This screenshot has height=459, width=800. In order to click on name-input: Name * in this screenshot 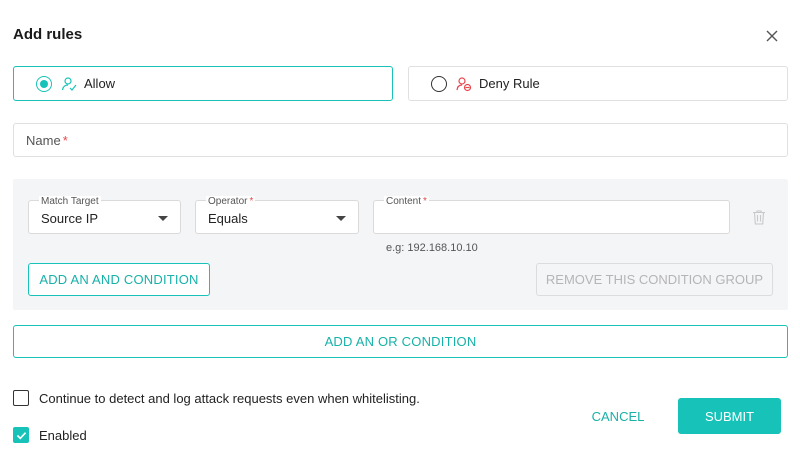, I will do `click(400, 140)`.